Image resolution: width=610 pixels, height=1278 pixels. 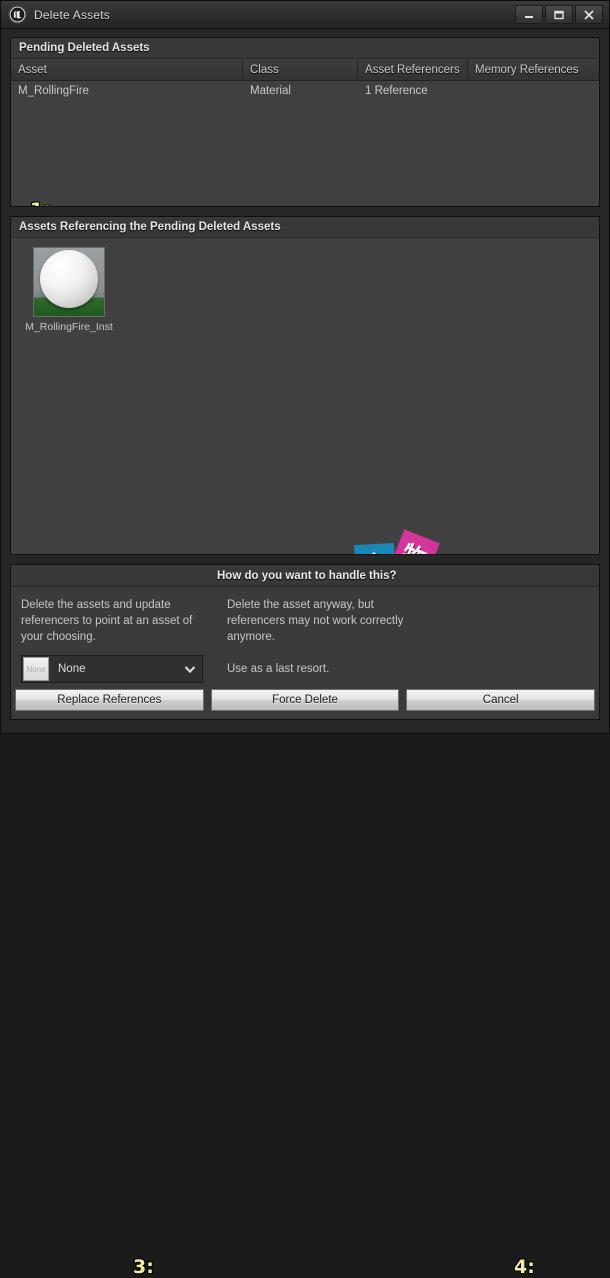 I want to click on pending-table-body: M_RollingFire Material 1 Reference 1:, so click(x=305, y=143).